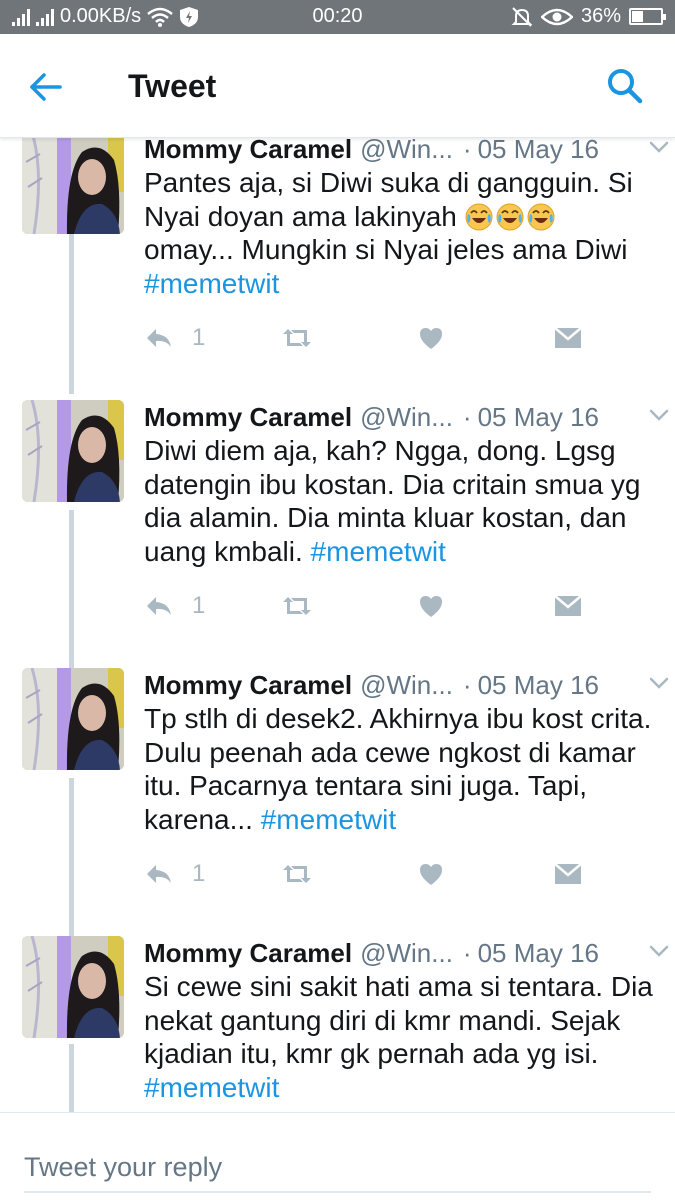  I want to click on reply-input, so click(337, 1168).